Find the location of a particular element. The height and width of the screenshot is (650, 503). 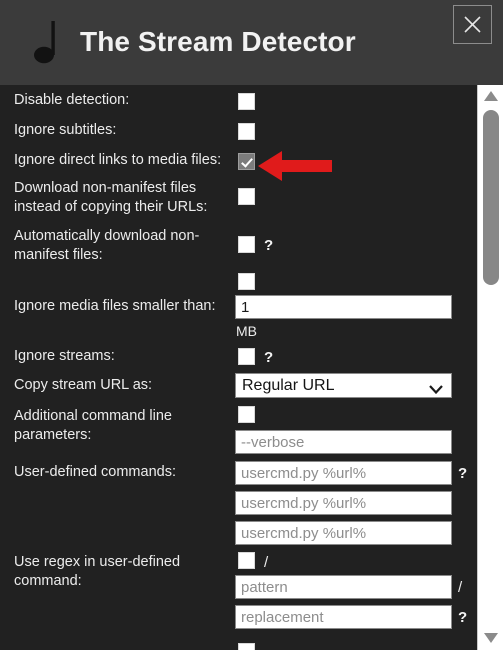

music-note-icon is located at coordinates (50, 42).